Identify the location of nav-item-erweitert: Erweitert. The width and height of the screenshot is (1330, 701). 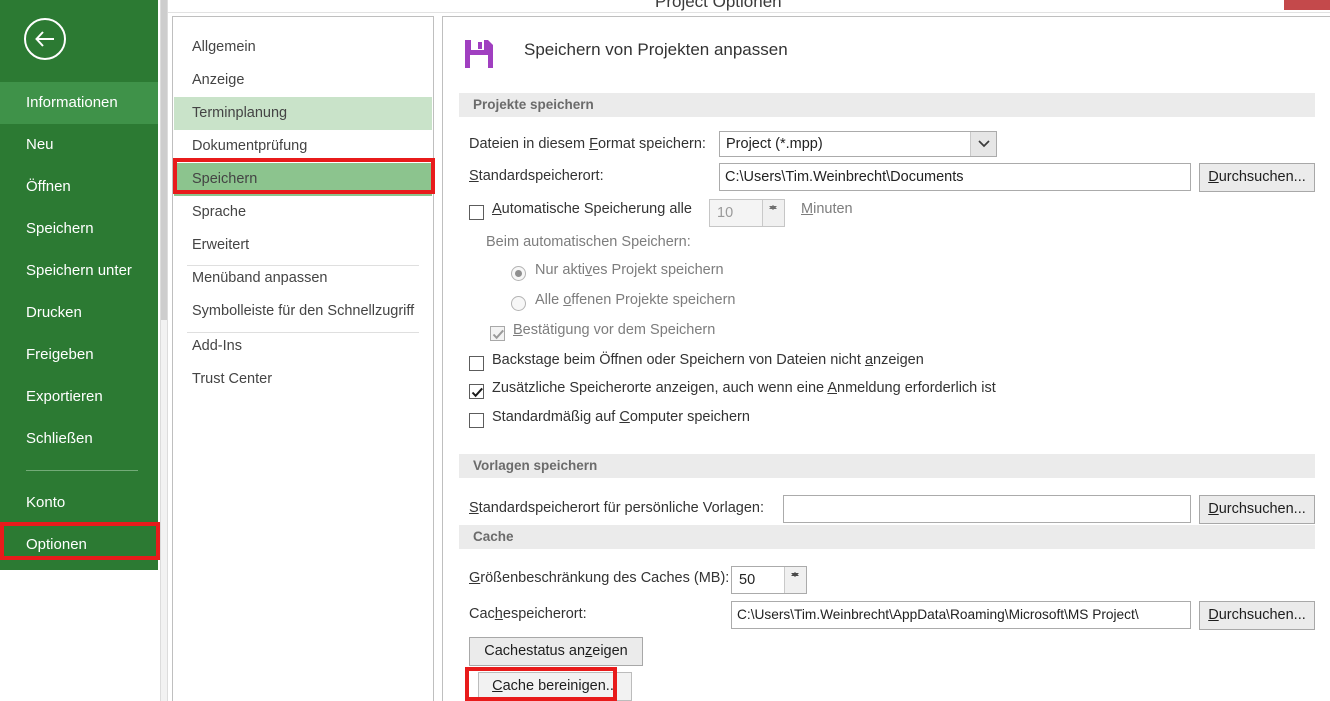
(303, 245).